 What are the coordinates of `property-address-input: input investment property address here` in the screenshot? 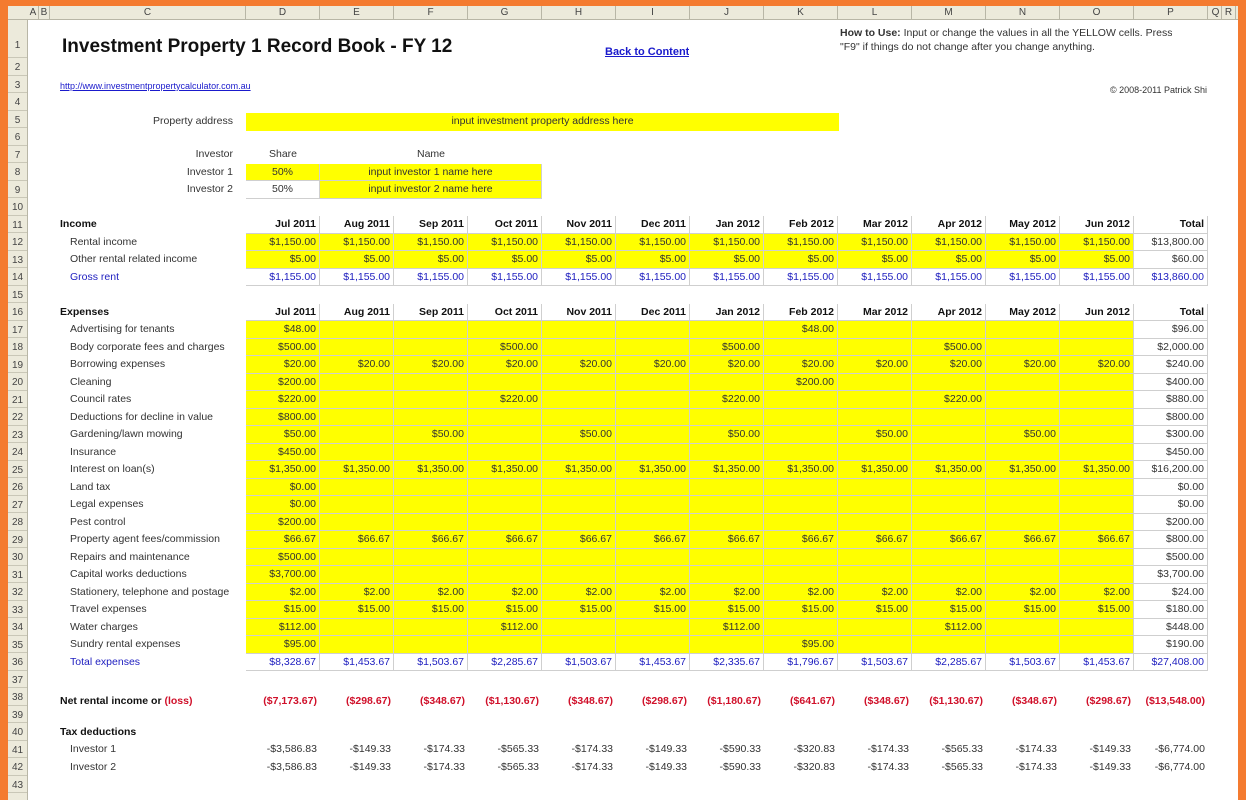 It's located at (542, 122).